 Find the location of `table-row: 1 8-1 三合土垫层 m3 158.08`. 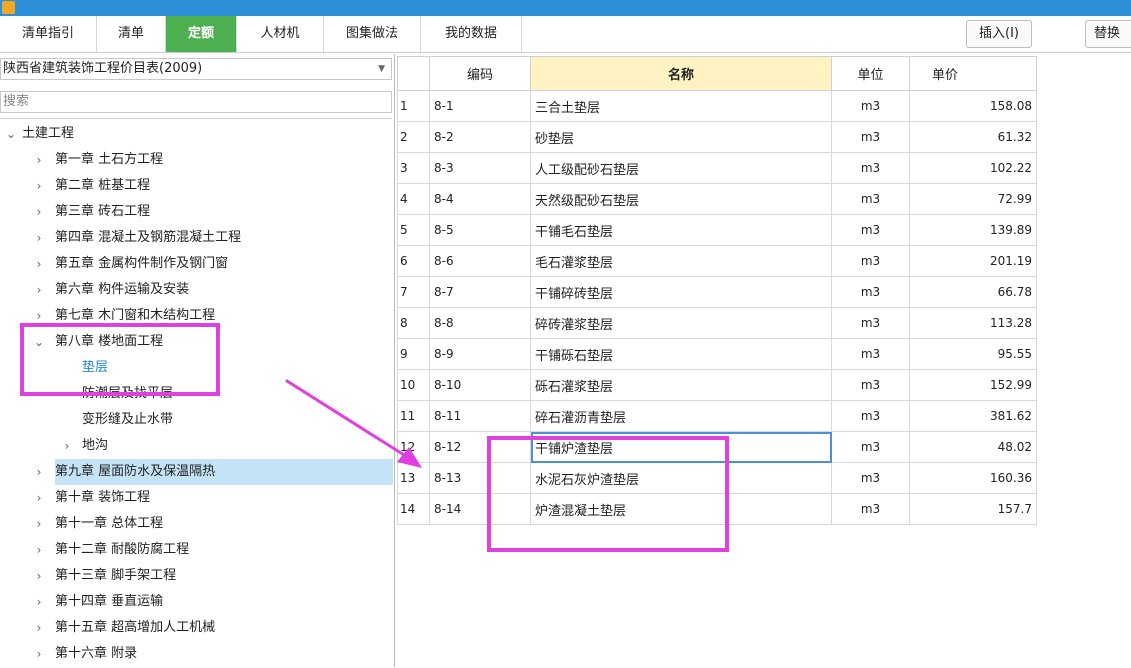

table-row: 1 8-1 三合土垫层 m3 158.08 is located at coordinates (717, 106).